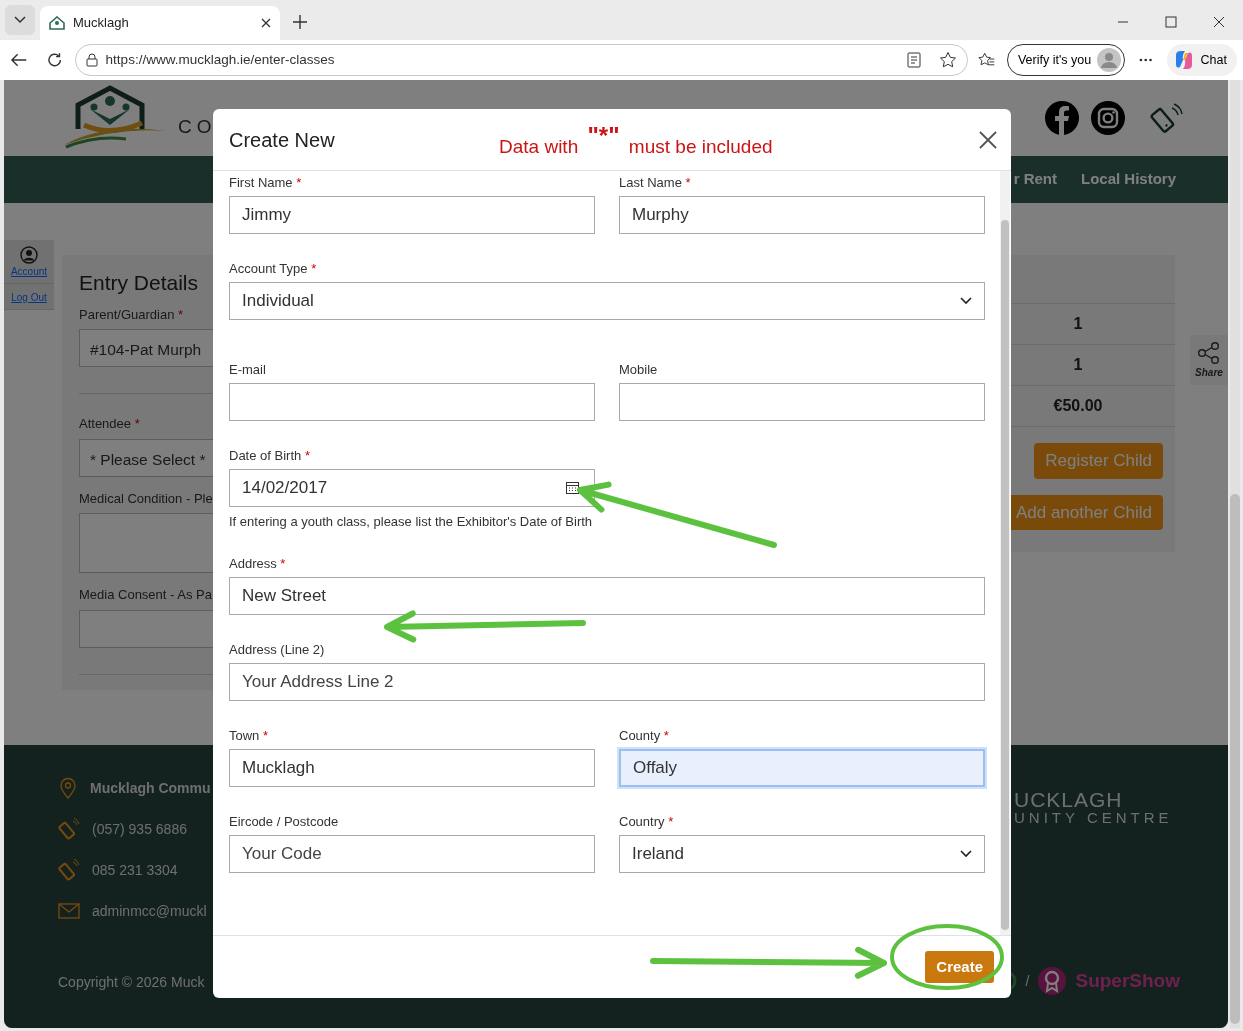 This screenshot has height=1031, width=1243. I want to click on close-button, so click(988, 139).